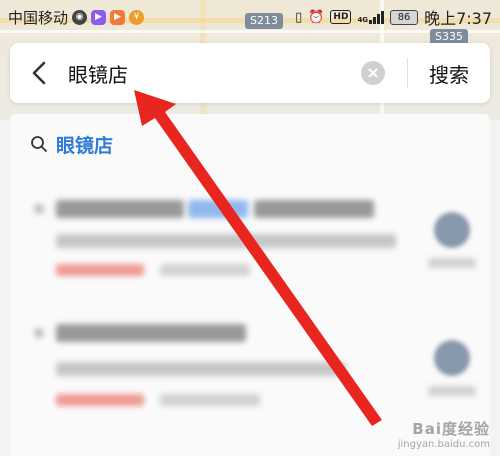  Describe the element at coordinates (250, 17) in the screenshot. I see `status-bar: 中国移动 ◉ ▶ ▶ ¥ ▯ ⏰ HD 4G 86 晚上7:37` at that location.